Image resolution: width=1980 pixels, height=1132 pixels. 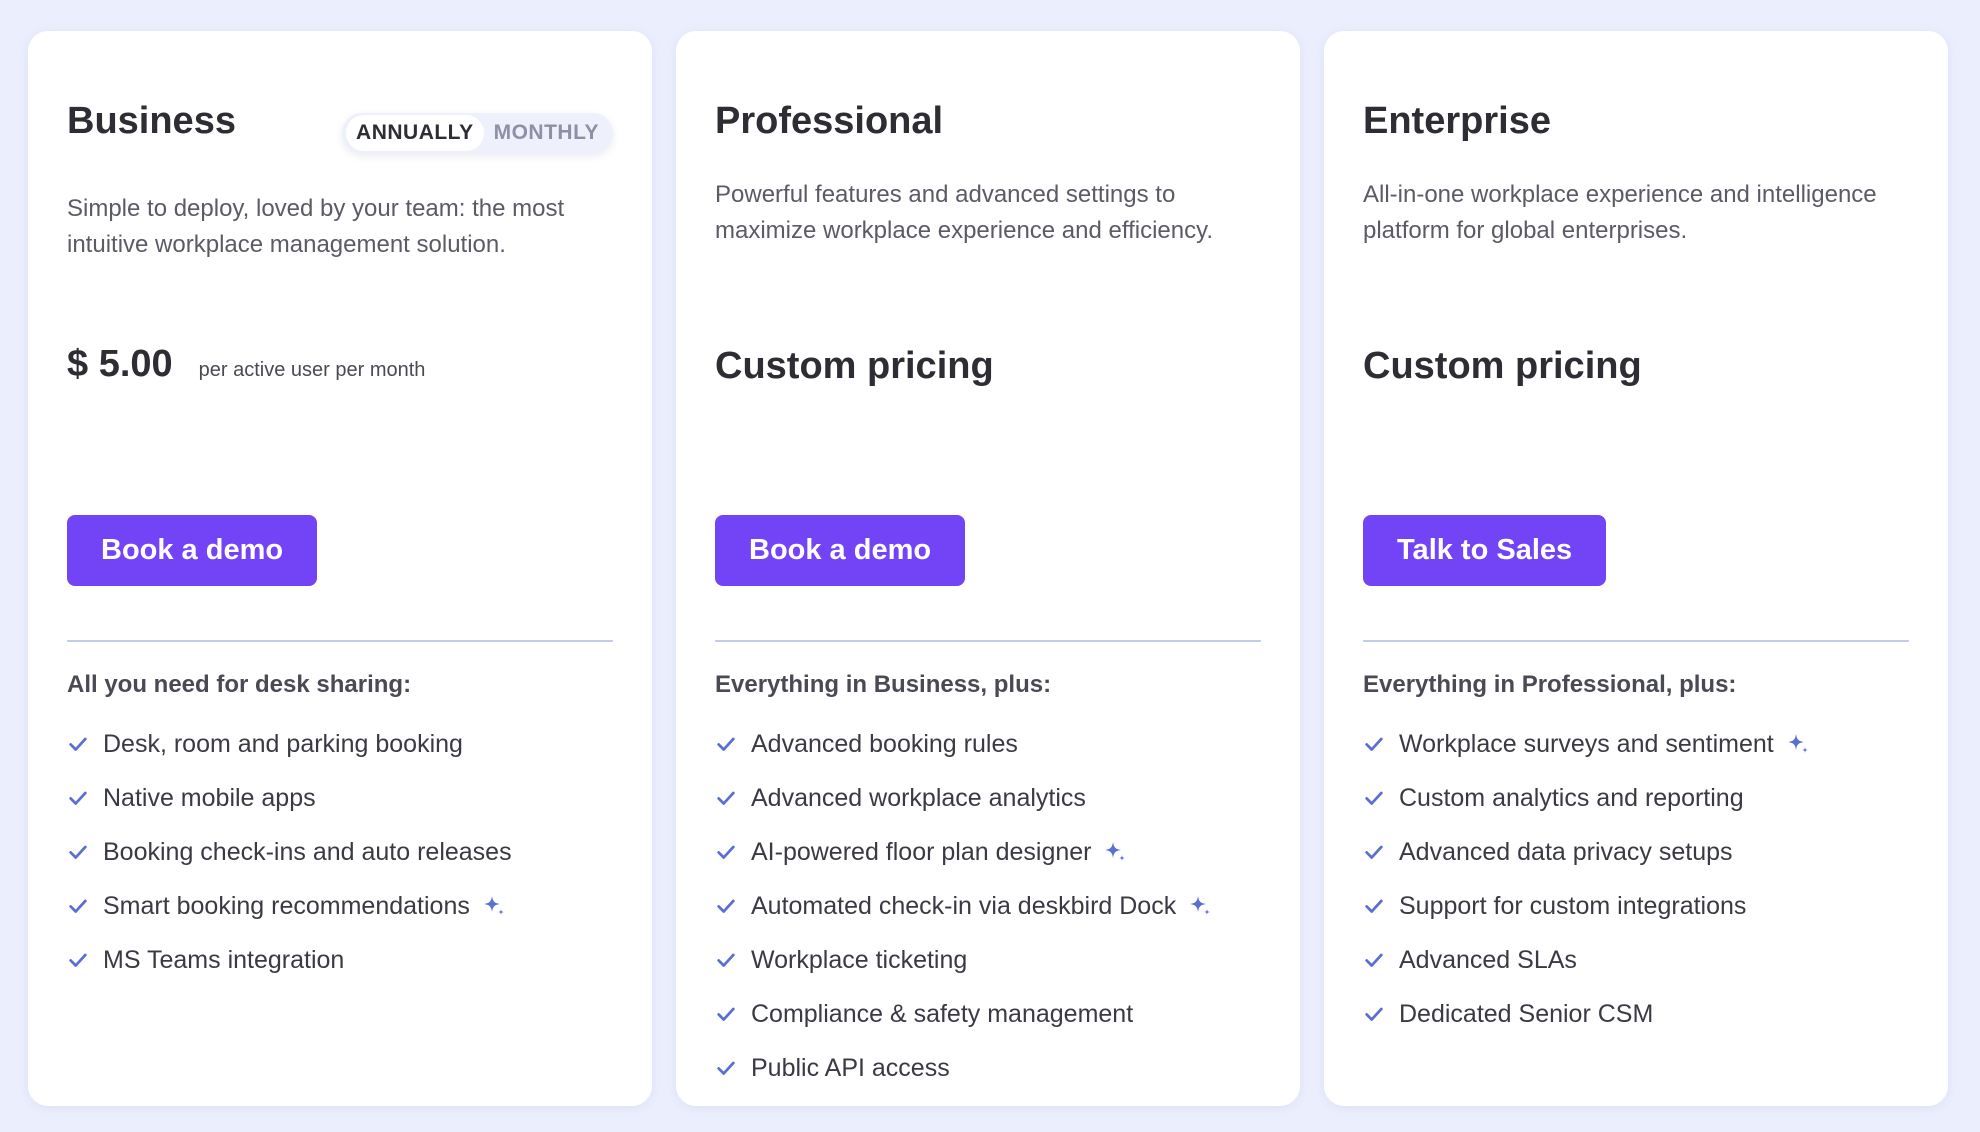 I want to click on feature-item: Advanced data privacy setups, so click(x=1586, y=852).